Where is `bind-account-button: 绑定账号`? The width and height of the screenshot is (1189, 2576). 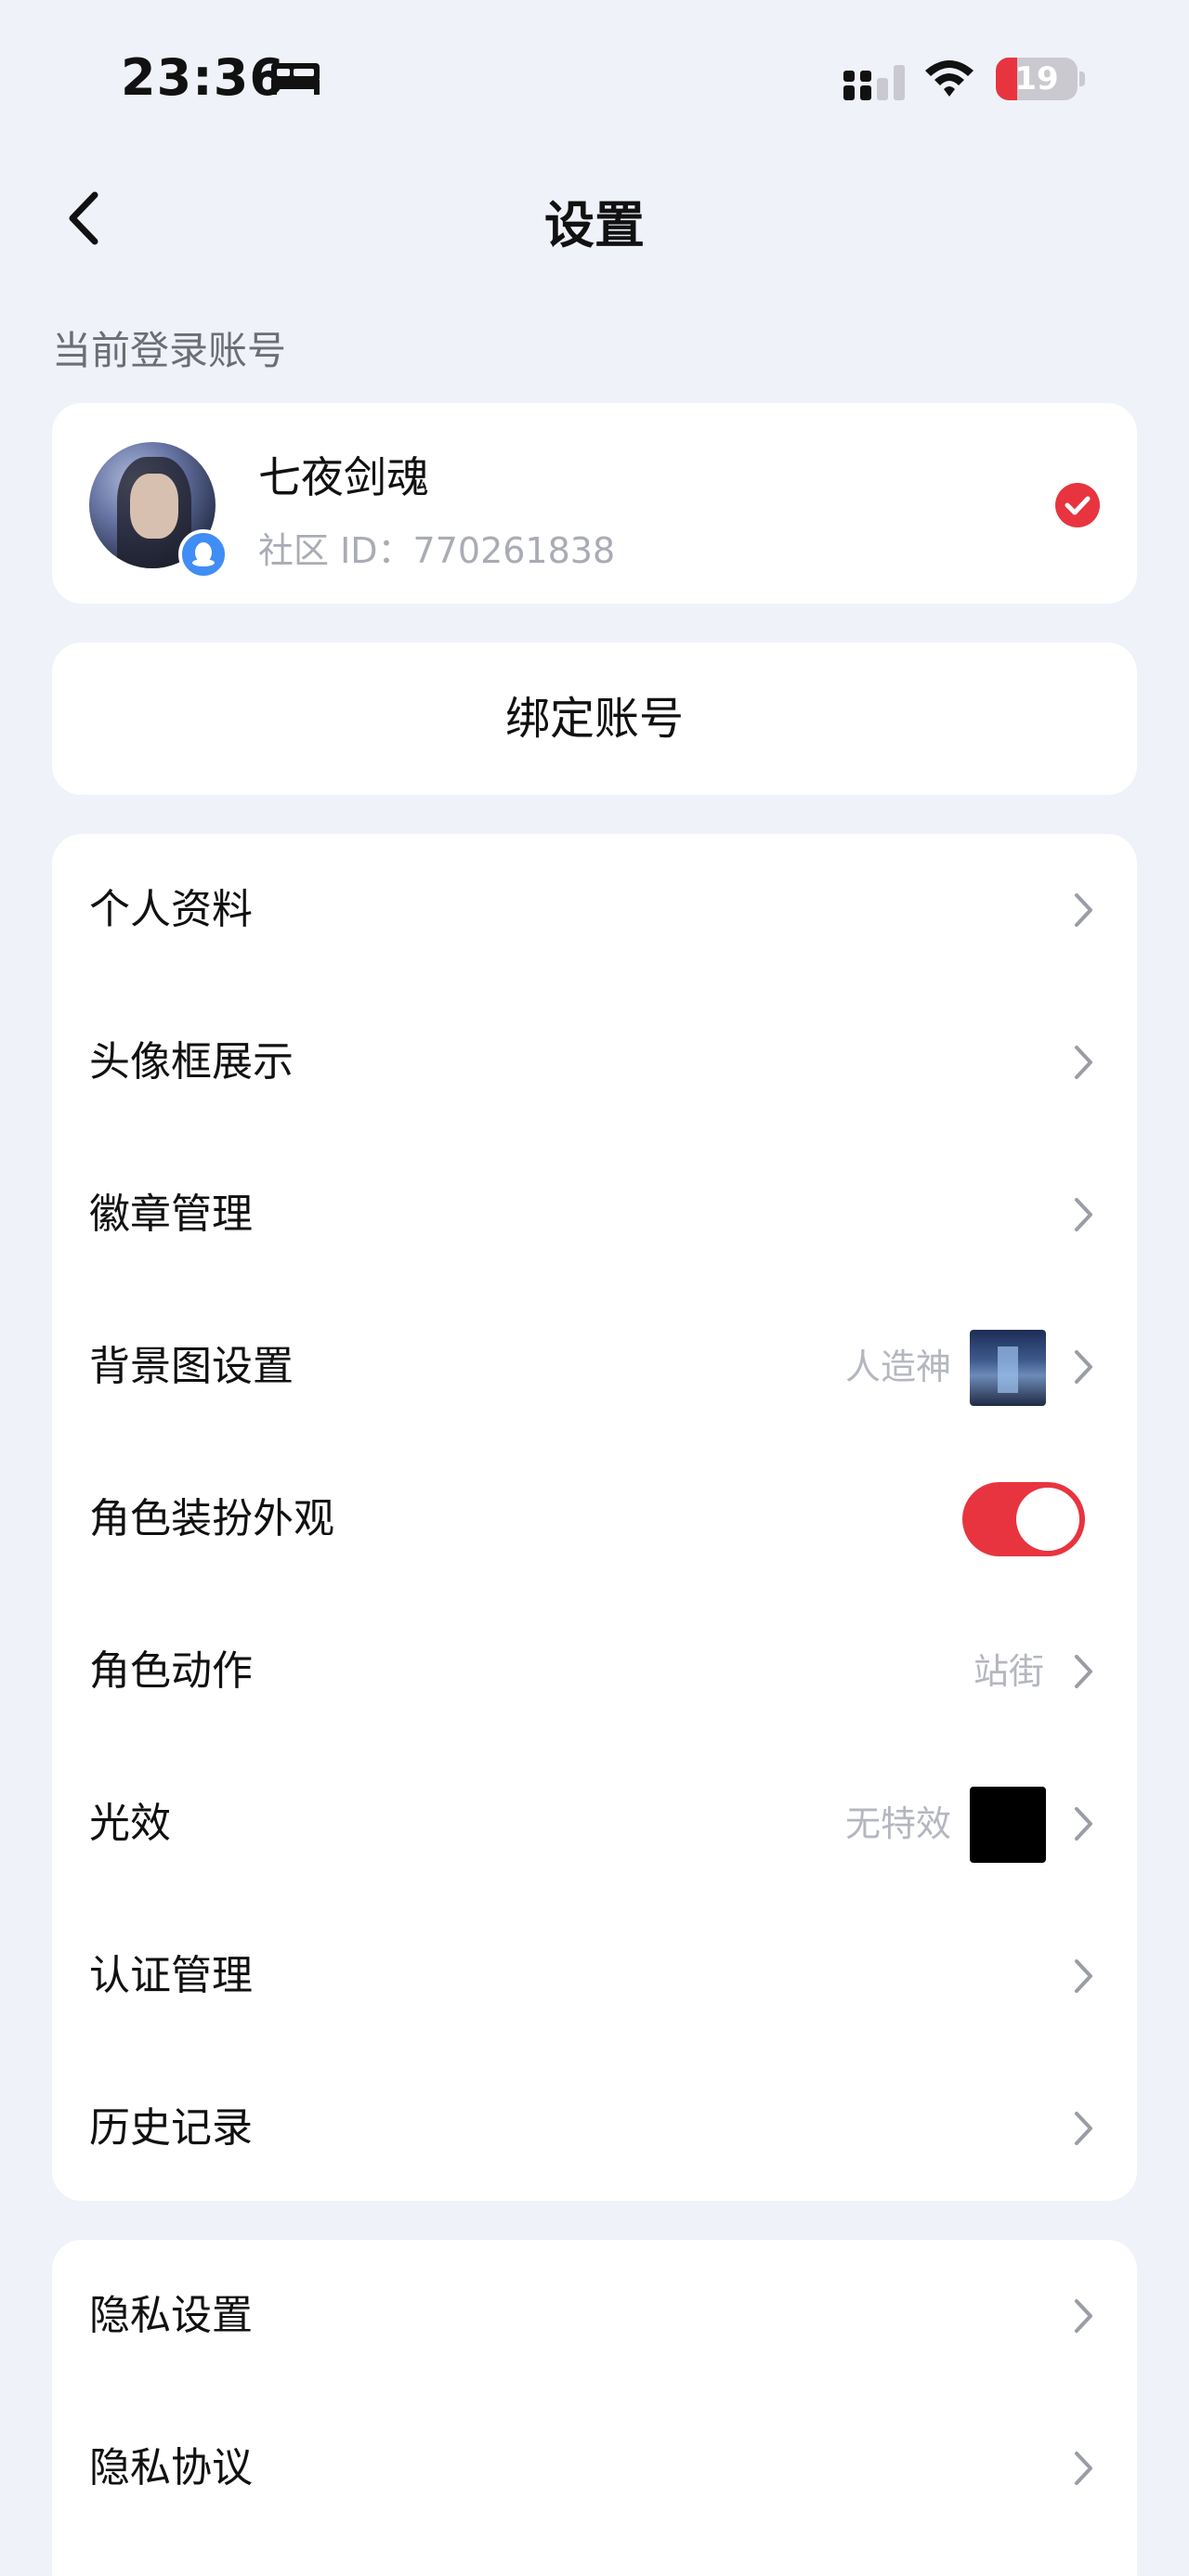 bind-account-button: 绑定账号 is located at coordinates (594, 719).